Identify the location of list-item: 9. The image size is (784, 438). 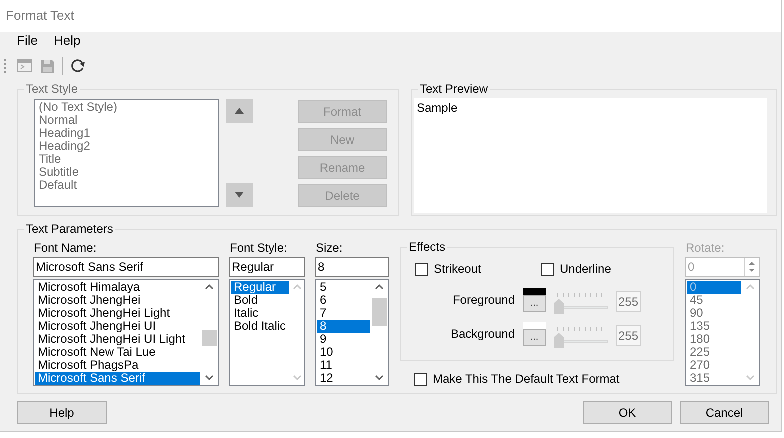
(343, 339).